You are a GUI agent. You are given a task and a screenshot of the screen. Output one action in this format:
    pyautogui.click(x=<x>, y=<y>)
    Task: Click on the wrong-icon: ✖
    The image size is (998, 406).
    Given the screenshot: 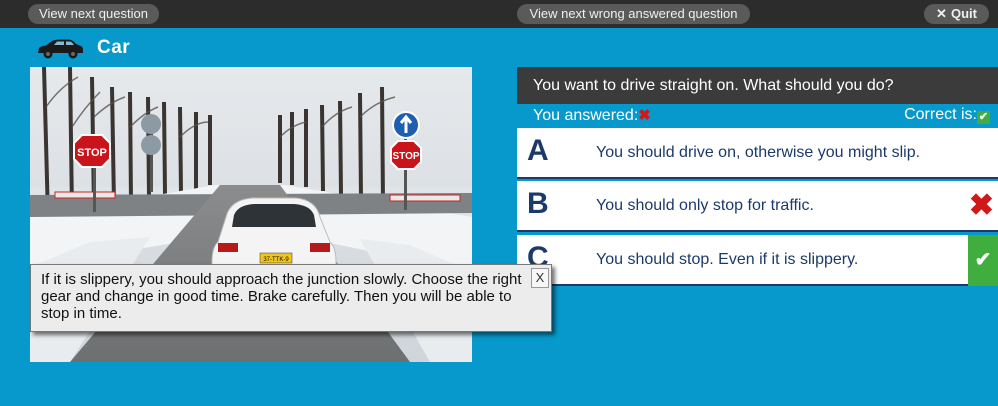 What is the action you would take?
    pyautogui.click(x=644, y=115)
    